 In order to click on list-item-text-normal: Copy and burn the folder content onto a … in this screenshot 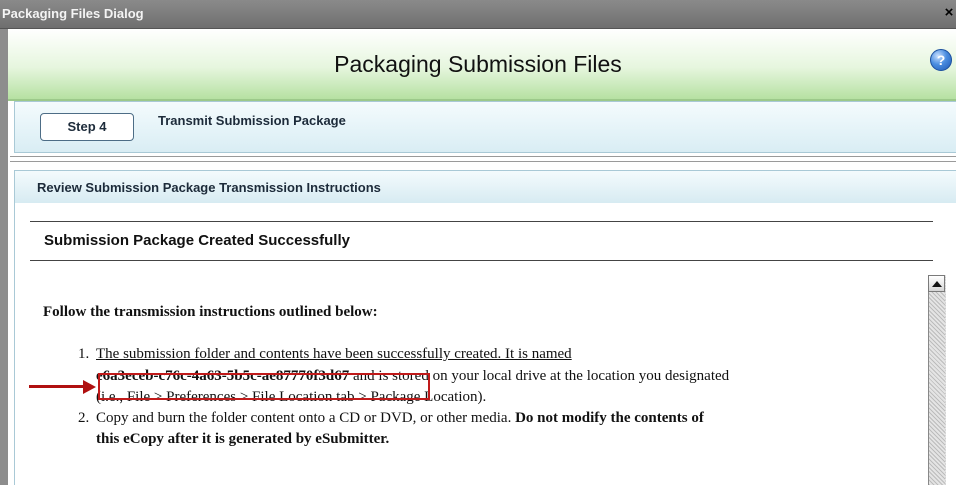, I will do `click(306, 418)`.